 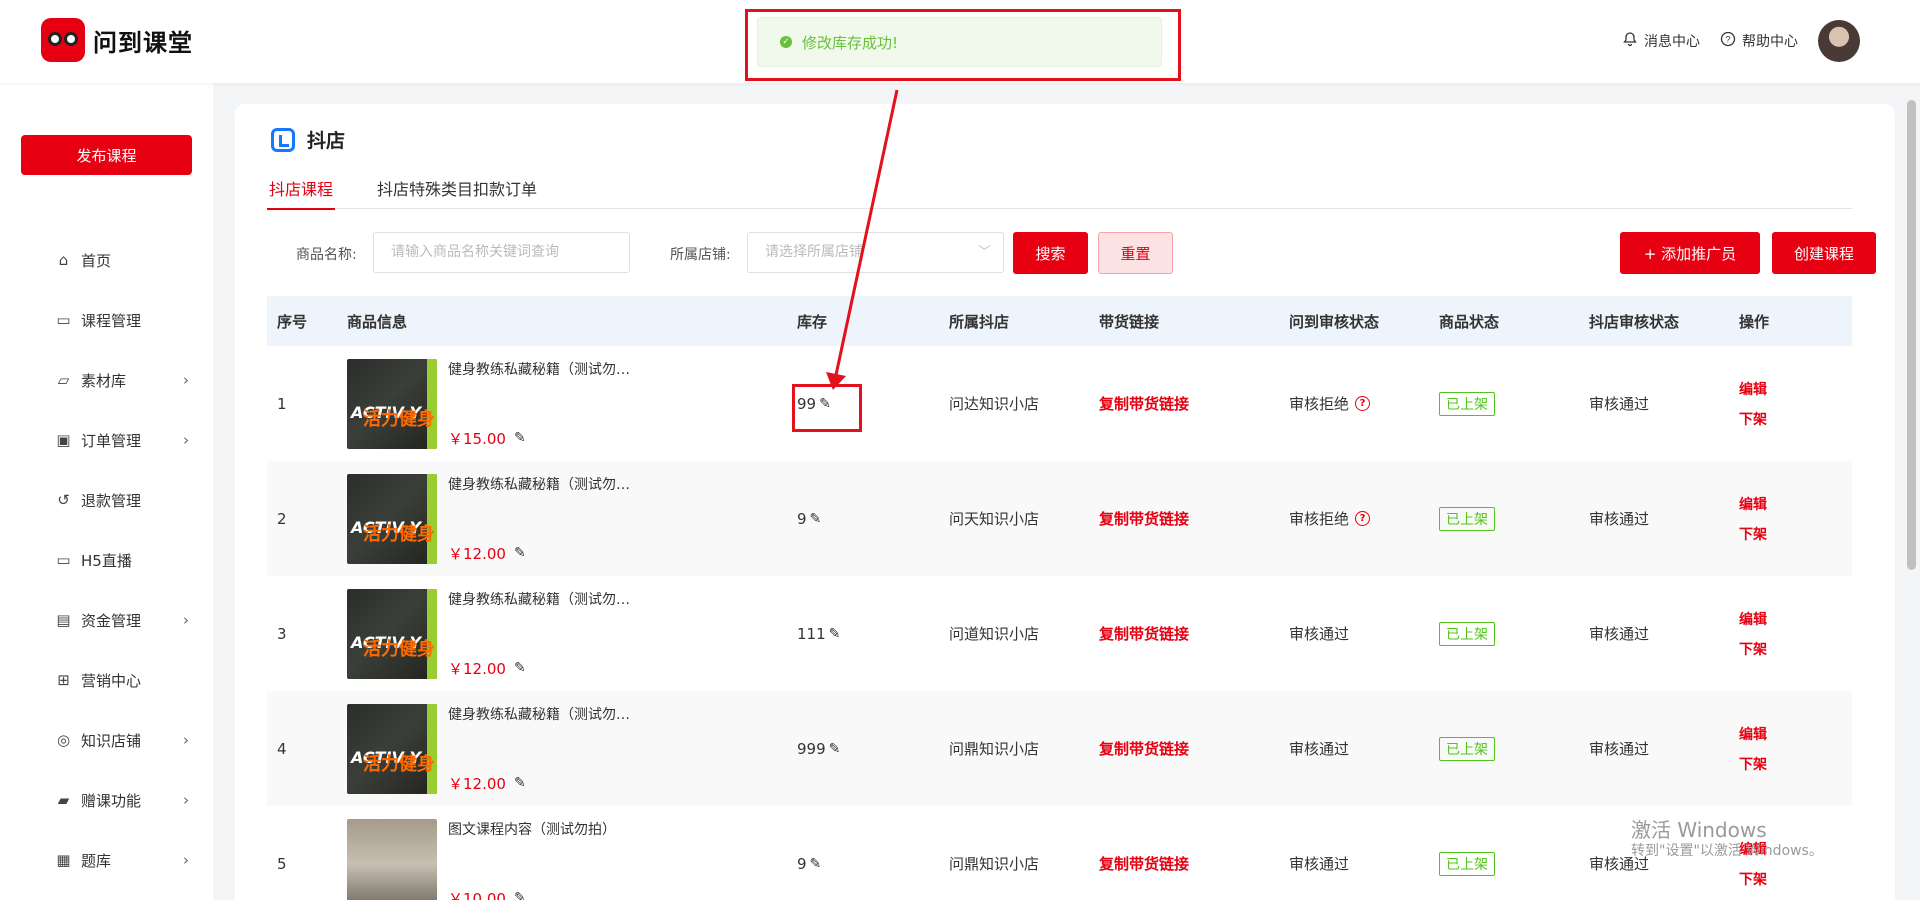 I want to click on shop-select: 请选择所属店铺 ﹀, so click(x=875, y=252).